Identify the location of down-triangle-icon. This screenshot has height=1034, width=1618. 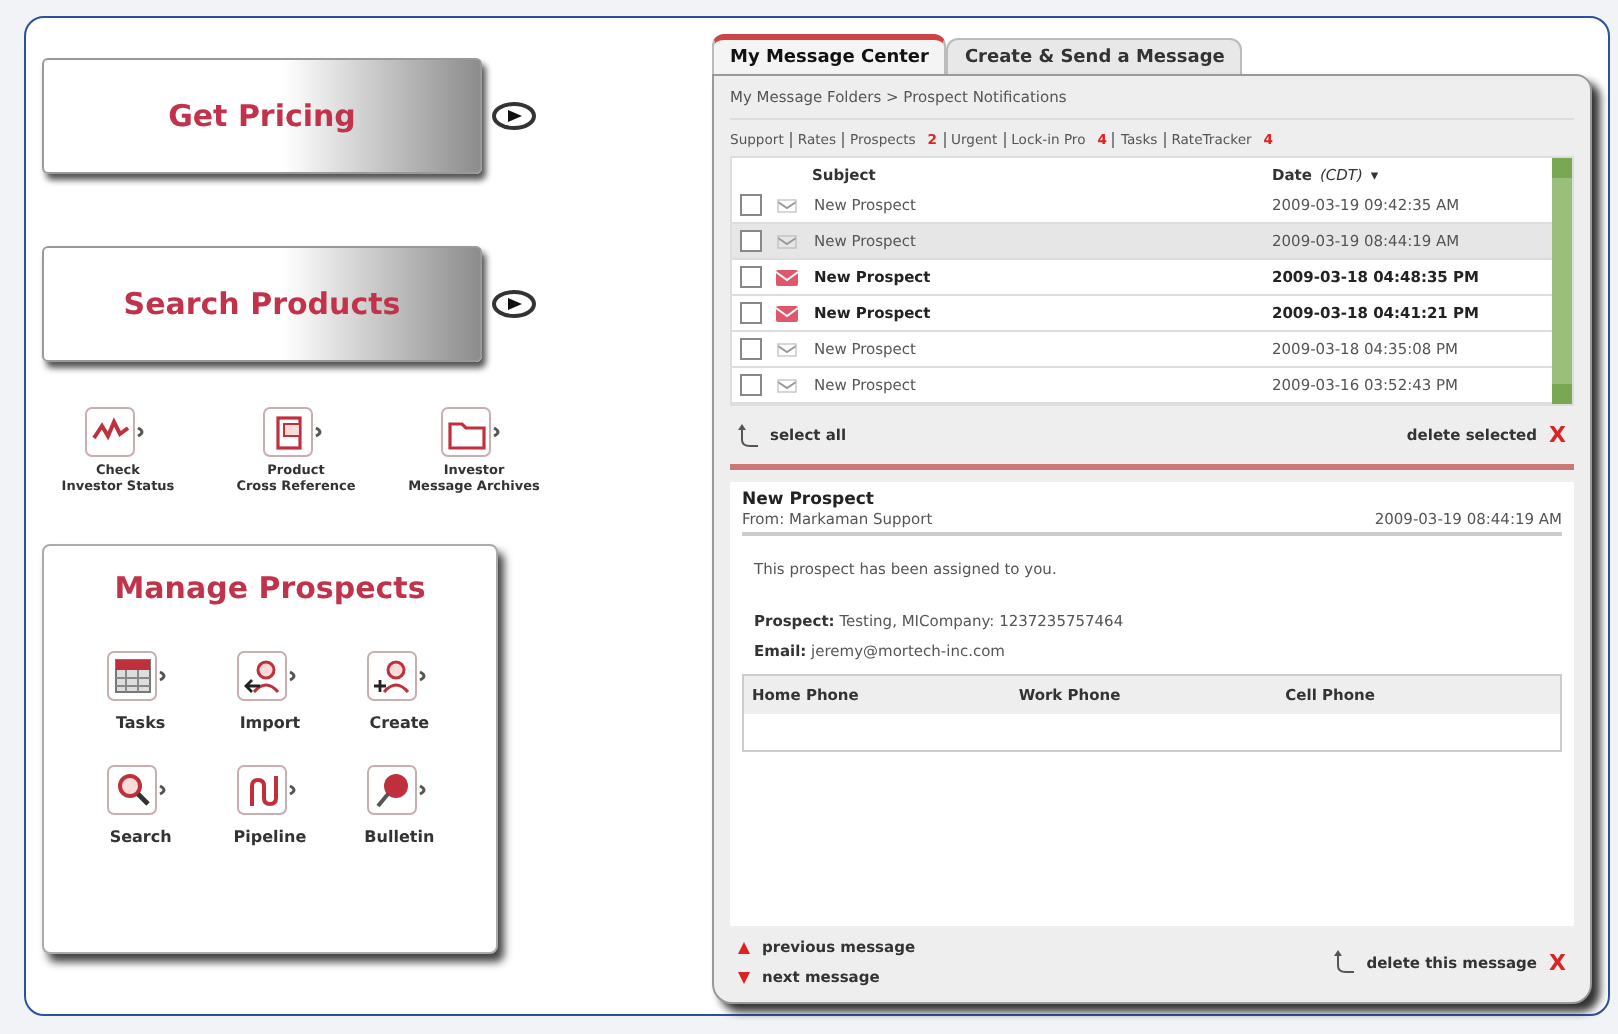
(744, 977).